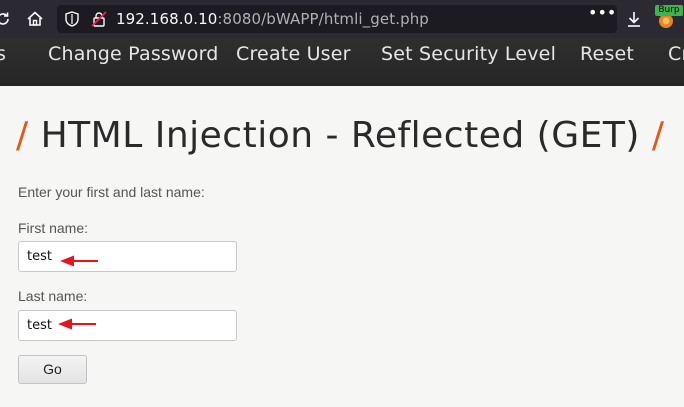 The image size is (684, 407). What do you see at coordinates (127, 256) in the screenshot?
I see `first-name-input` at bounding box center [127, 256].